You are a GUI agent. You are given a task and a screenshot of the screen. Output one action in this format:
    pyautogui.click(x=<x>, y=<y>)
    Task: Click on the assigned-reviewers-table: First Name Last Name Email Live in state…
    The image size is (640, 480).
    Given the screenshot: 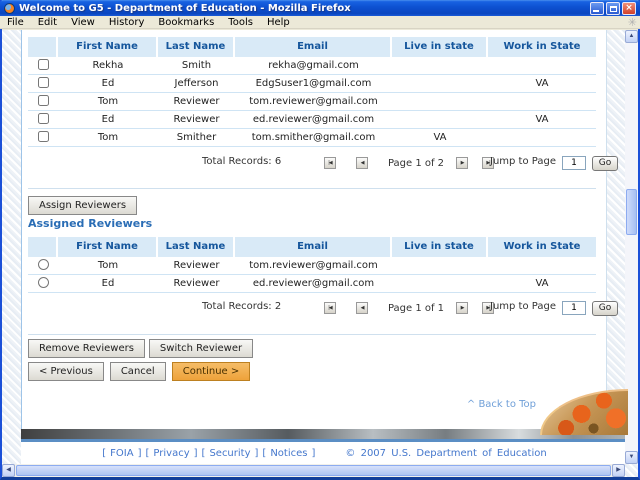 What is the action you would take?
    pyautogui.click(x=312, y=265)
    